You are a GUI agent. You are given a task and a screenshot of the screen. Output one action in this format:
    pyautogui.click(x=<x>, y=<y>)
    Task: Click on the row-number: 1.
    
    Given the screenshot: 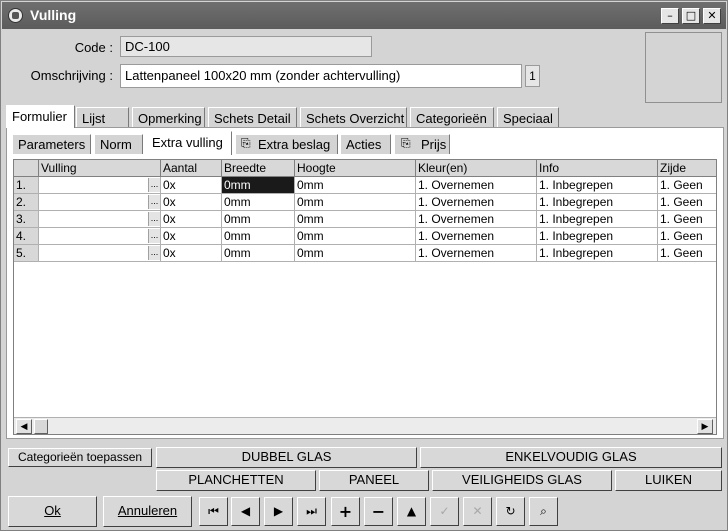 What is the action you would take?
    pyautogui.click(x=26, y=185)
    